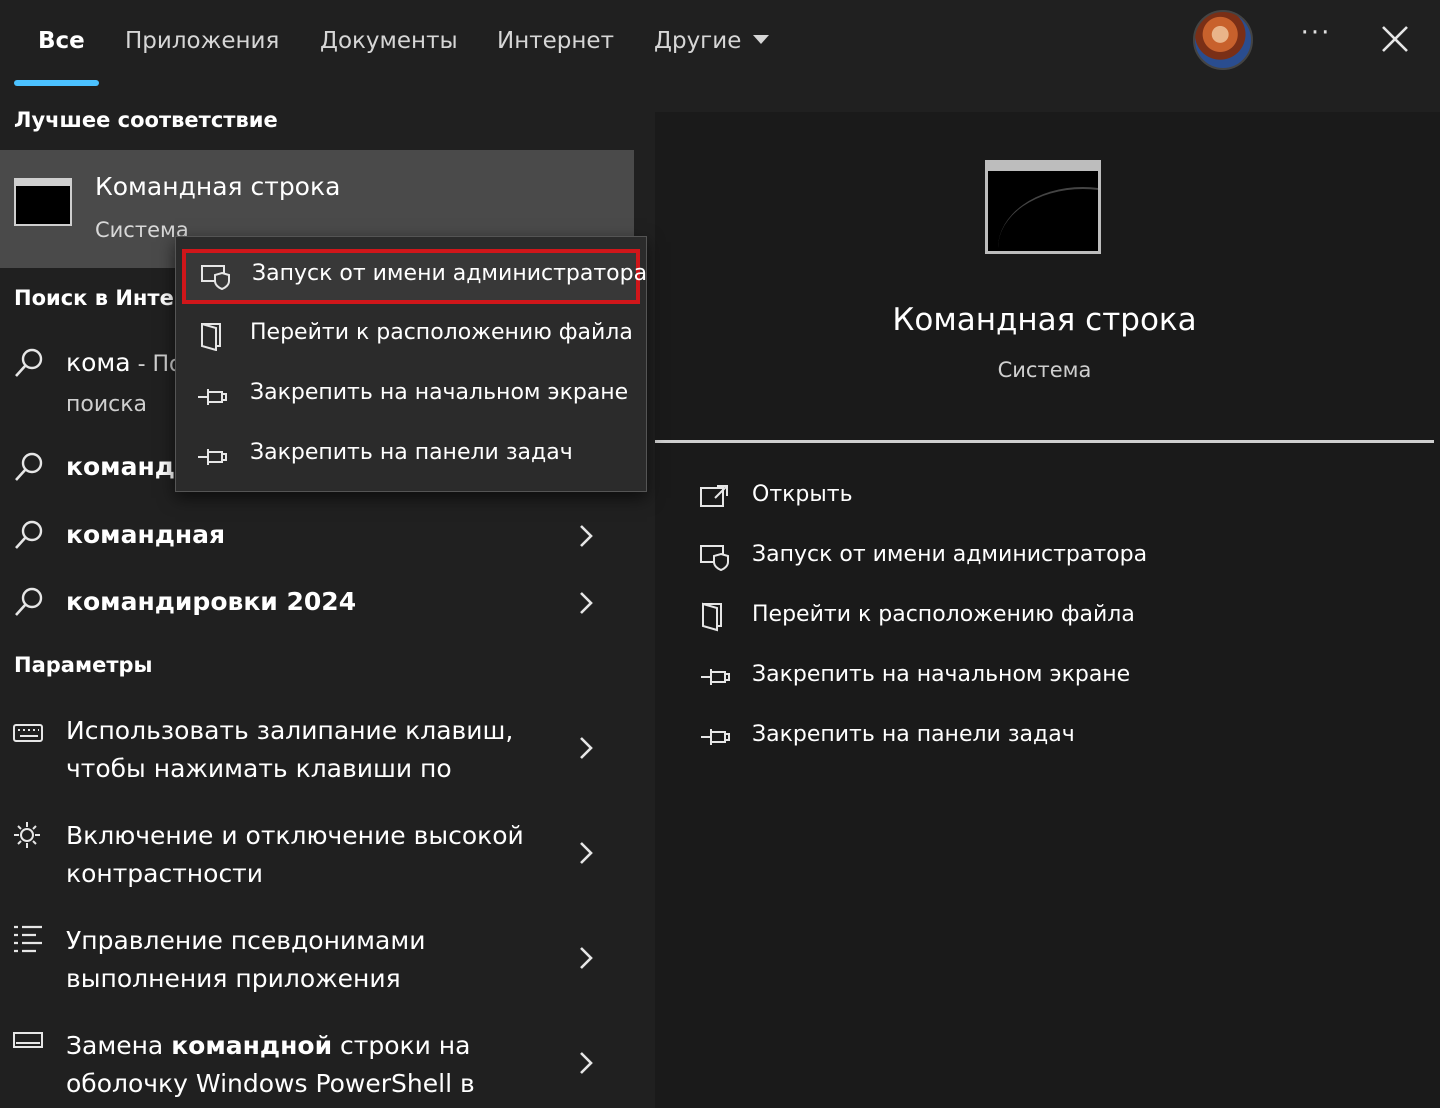 The height and width of the screenshot is (1108, 1440). What do you see at coordinates (555, 41) in the screenshot?
I see `tab-internet: Интернет` at bounding box center [555, 41].